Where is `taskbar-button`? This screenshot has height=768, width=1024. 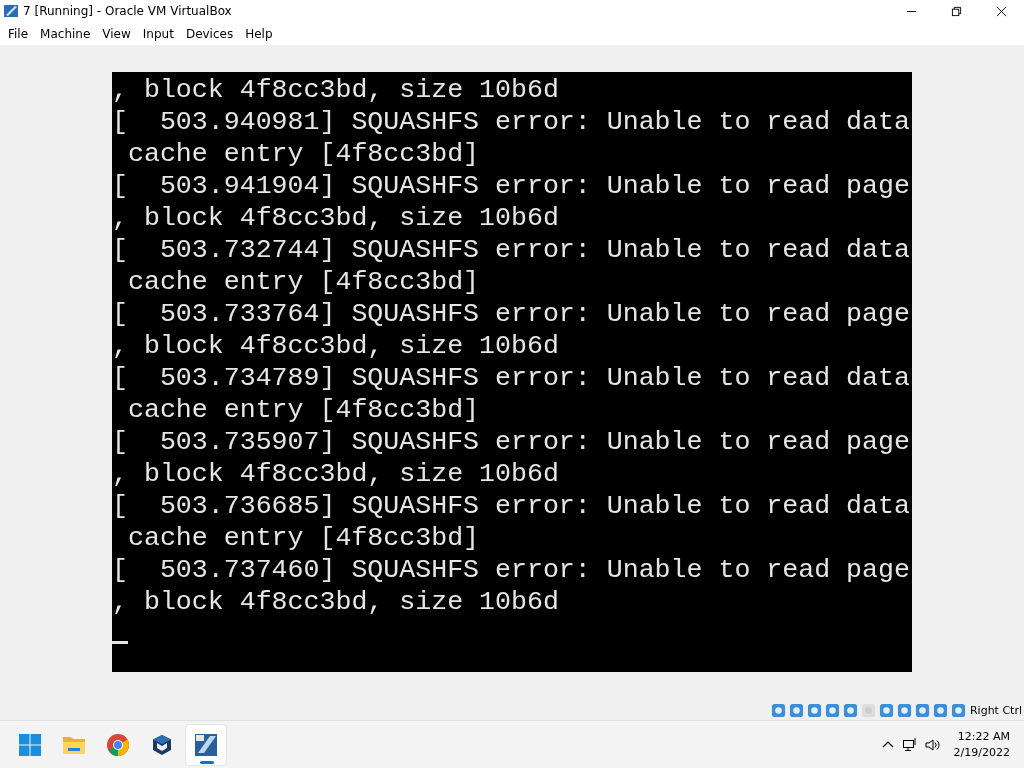
taskbar-button is located at coordinates (206, 744).